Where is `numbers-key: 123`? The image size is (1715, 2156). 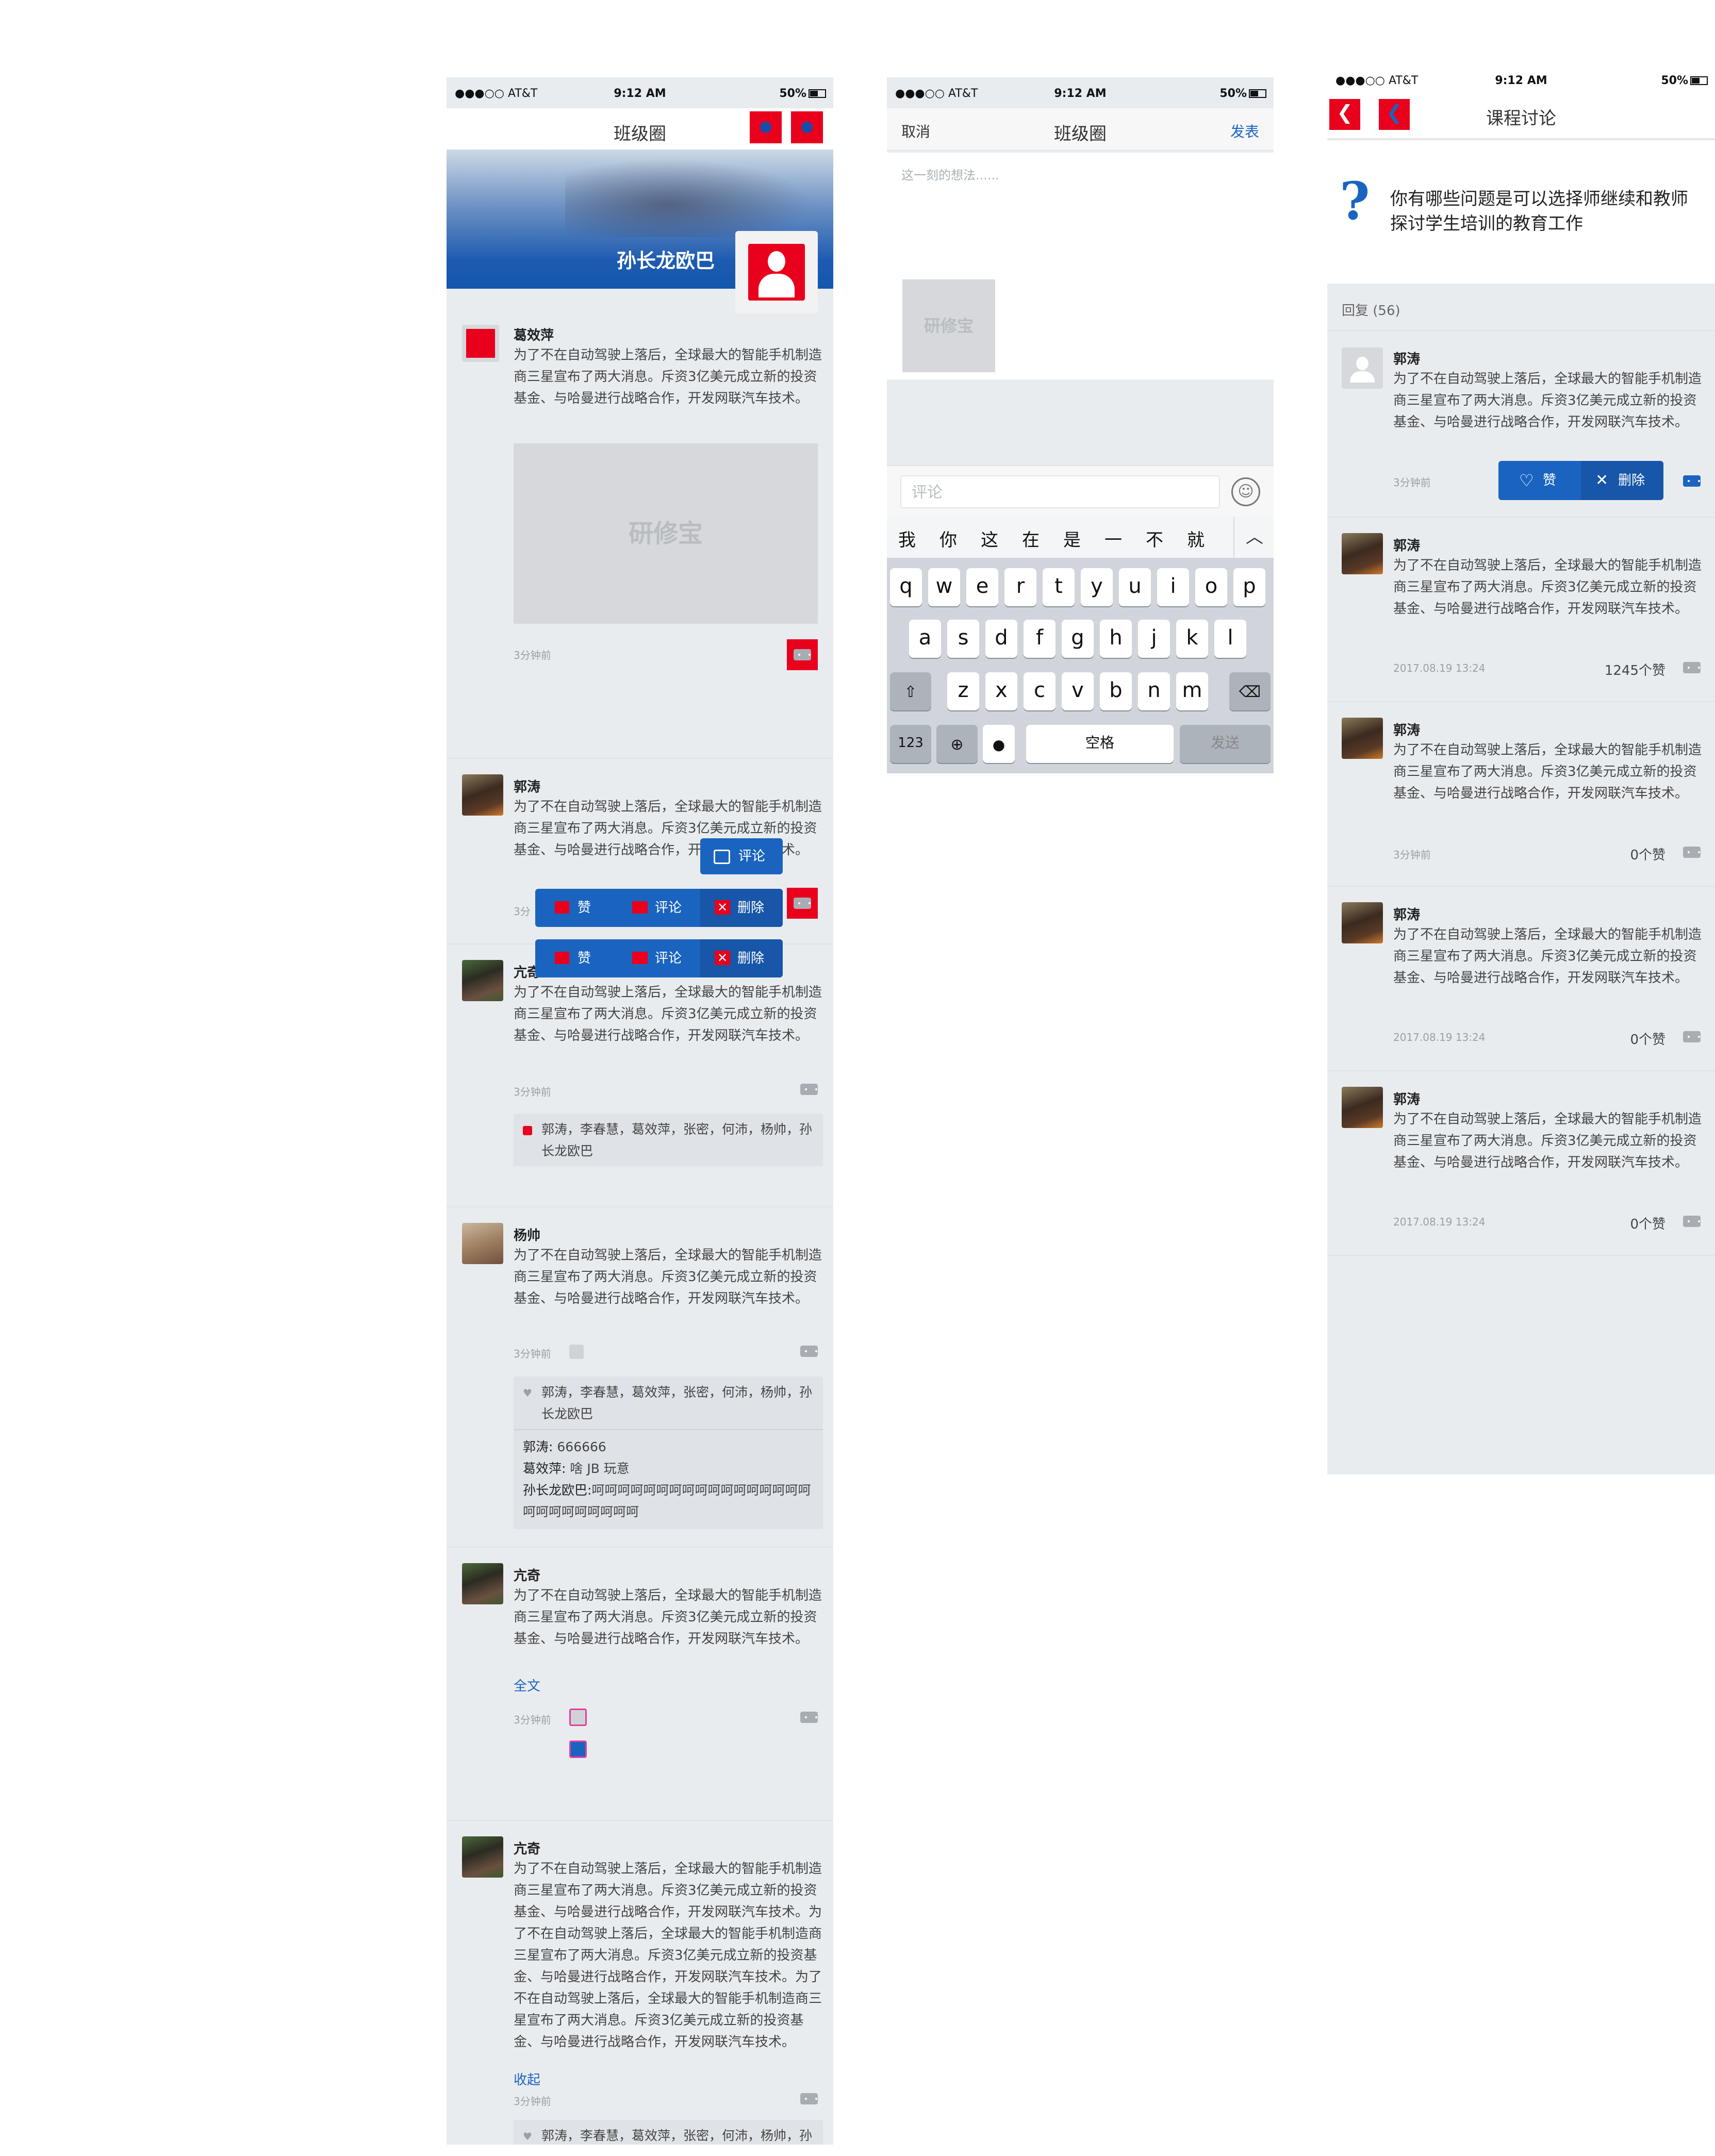 numbers-key: 123 is located at coordinates (910, 744).